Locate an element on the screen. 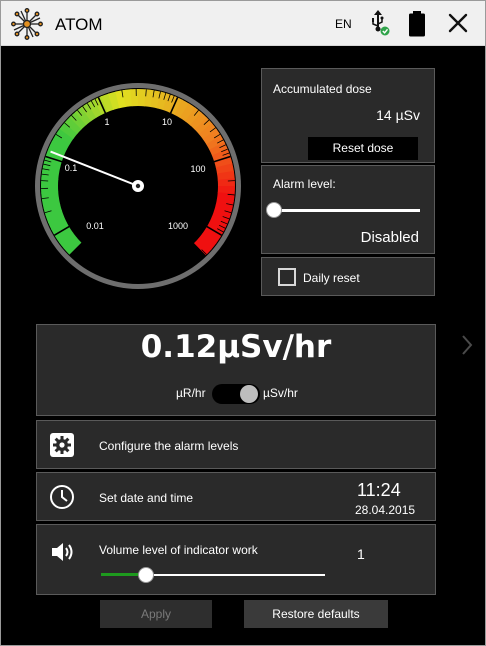  gauge-scale-label: 0.01 is located at coordinates (95, 226).